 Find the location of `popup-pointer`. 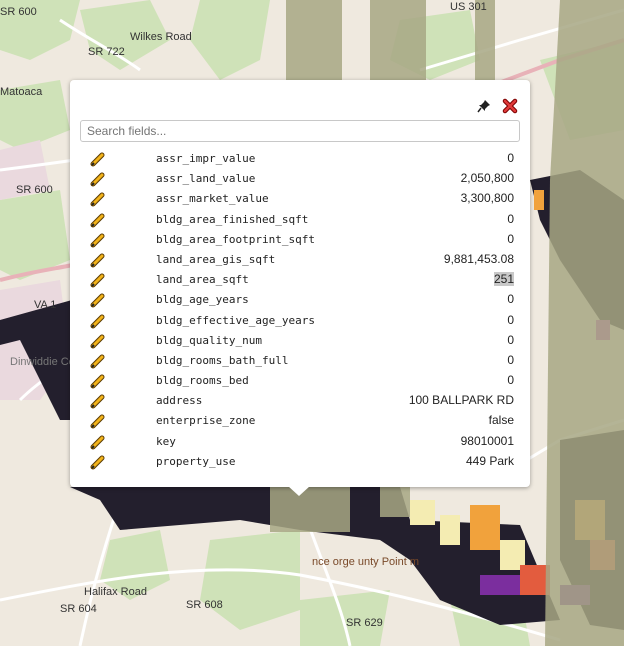

popup-pointer is located at coordinates (299, 491).